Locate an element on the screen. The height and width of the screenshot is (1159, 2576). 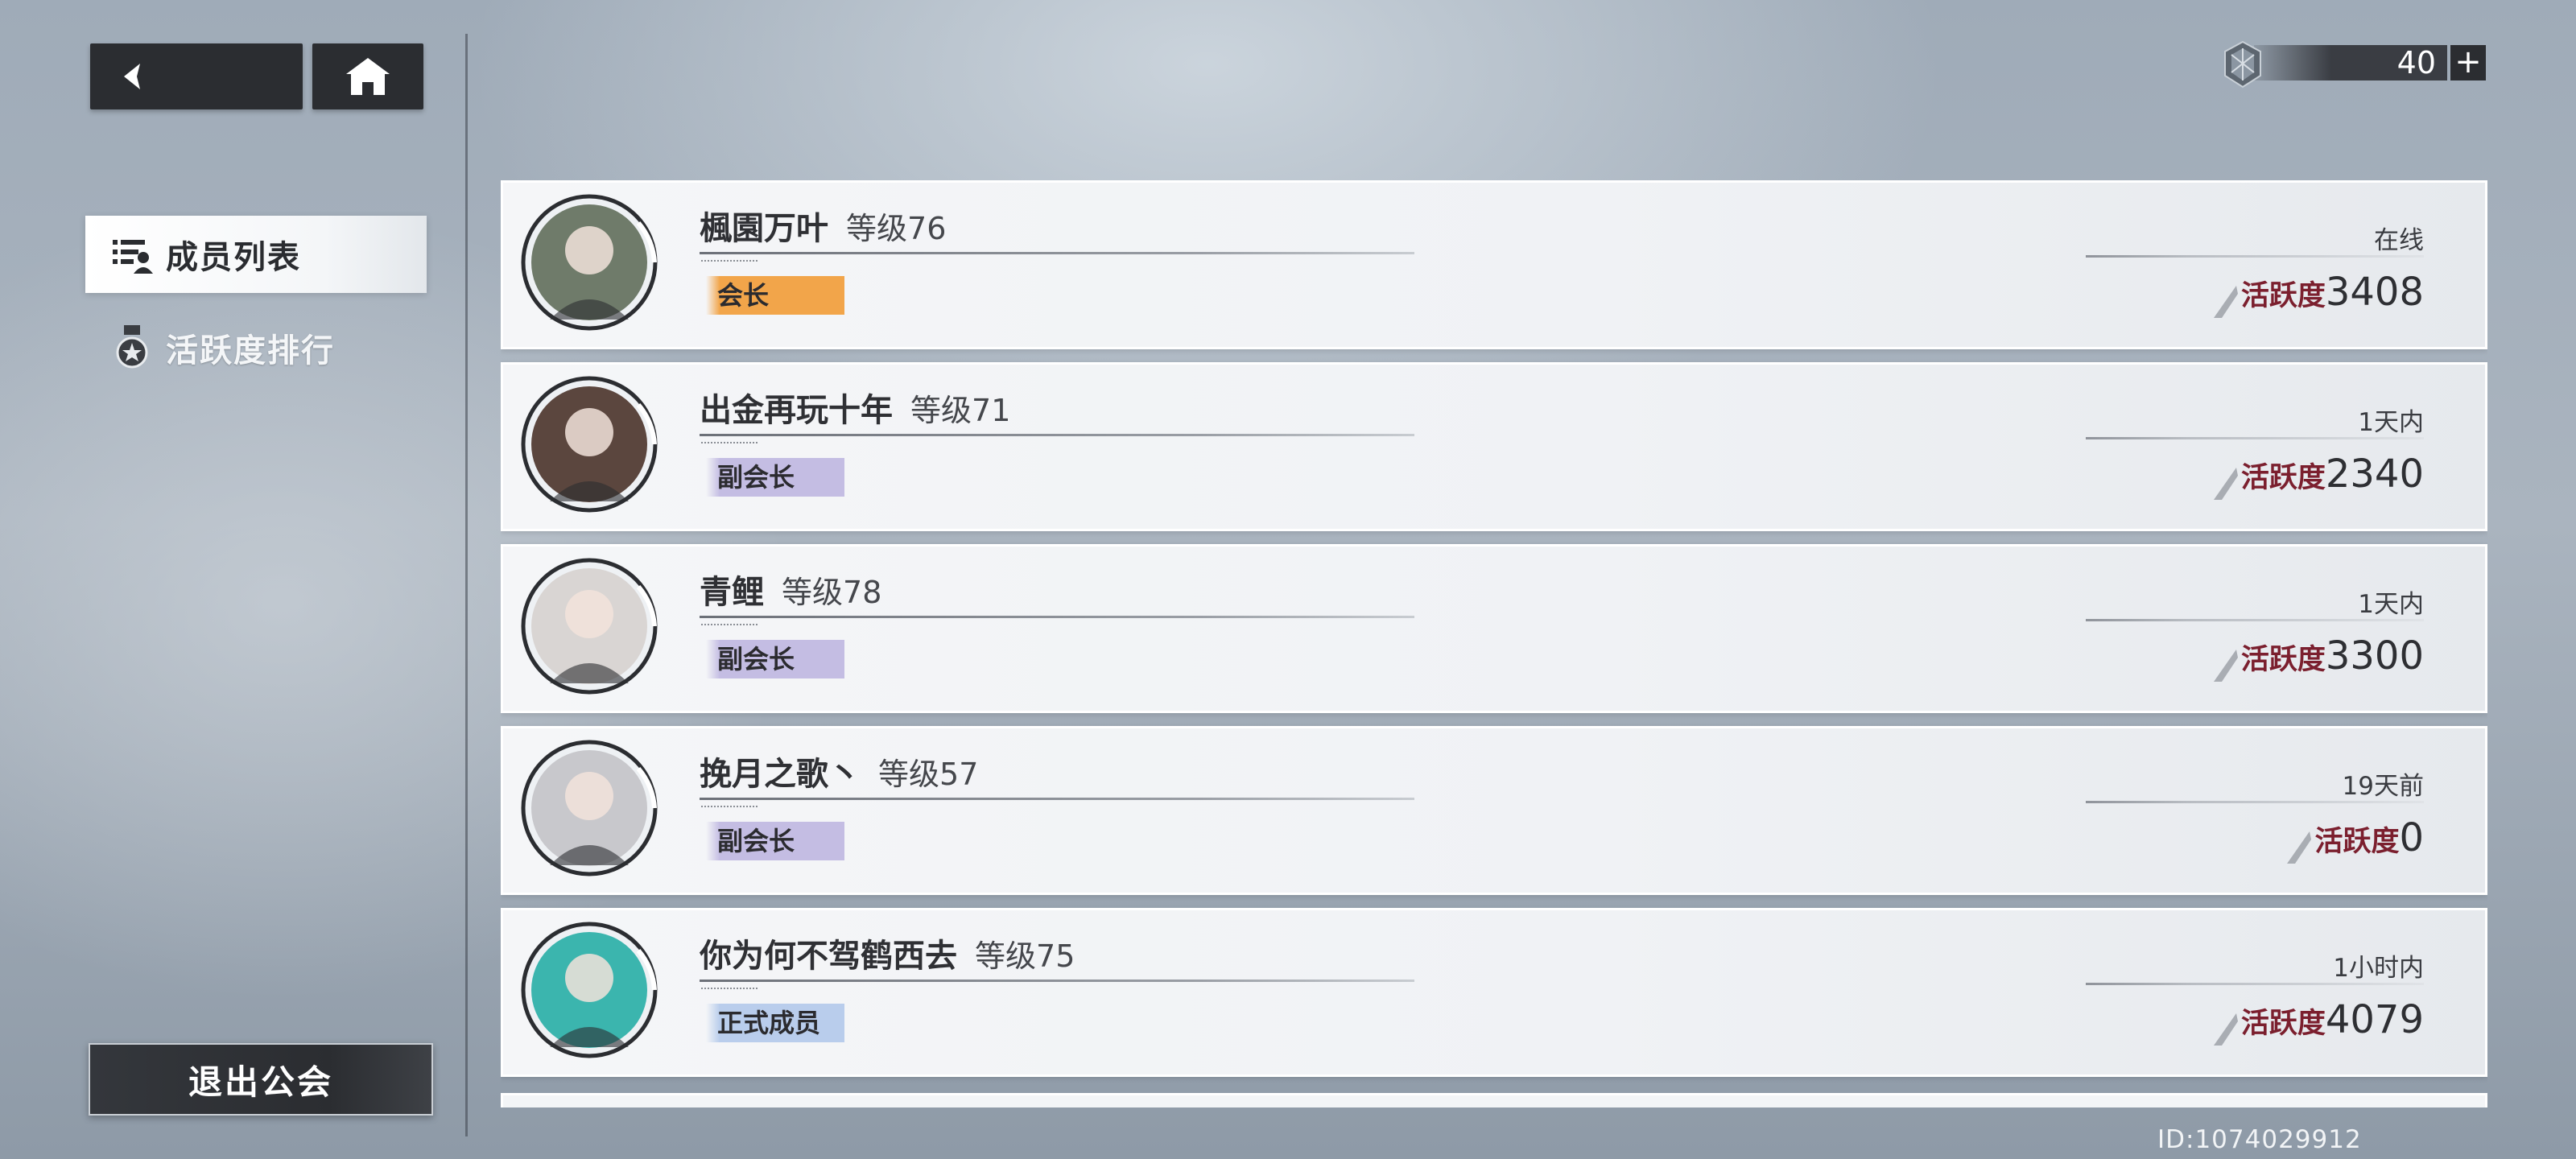
member-card: 楓園万叶 等级76 会长 在线 活跃度3408 is located at coordinates (1494, 264).